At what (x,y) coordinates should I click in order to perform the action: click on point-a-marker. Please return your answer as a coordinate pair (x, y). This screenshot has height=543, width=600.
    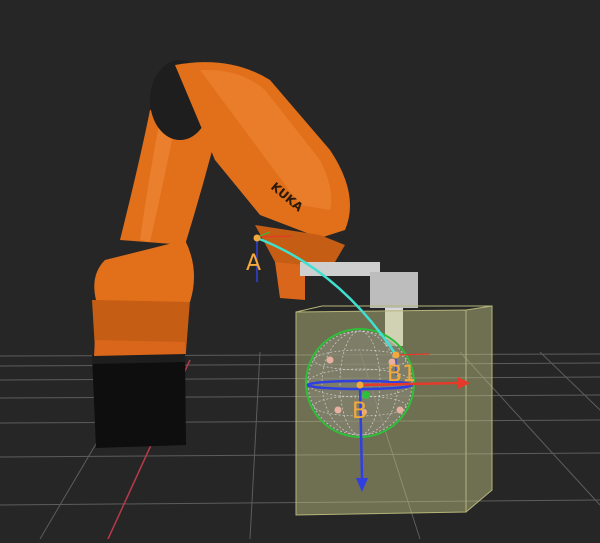
    Looking at the image, I should click on (257, 238).